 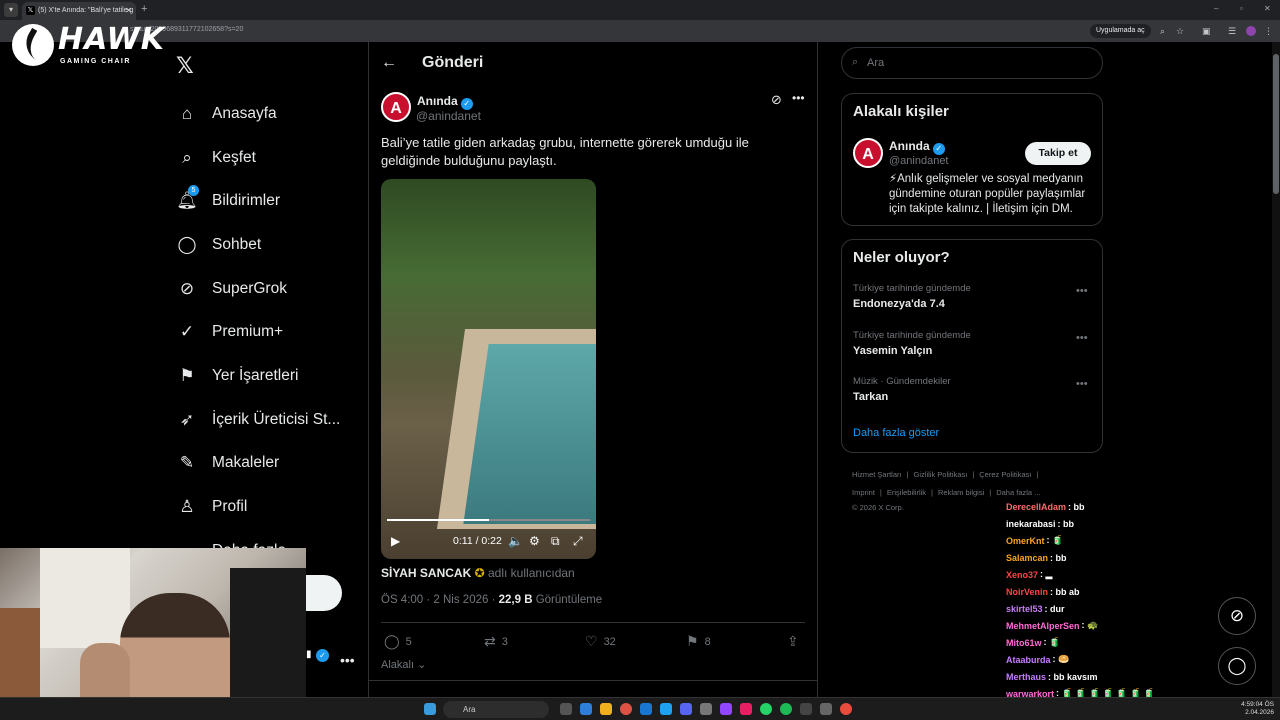 What do you see at coordinates (1241, 8) in the screenshot?
I see `maximize-icon: ▫` at bounding box center [1241, 8].